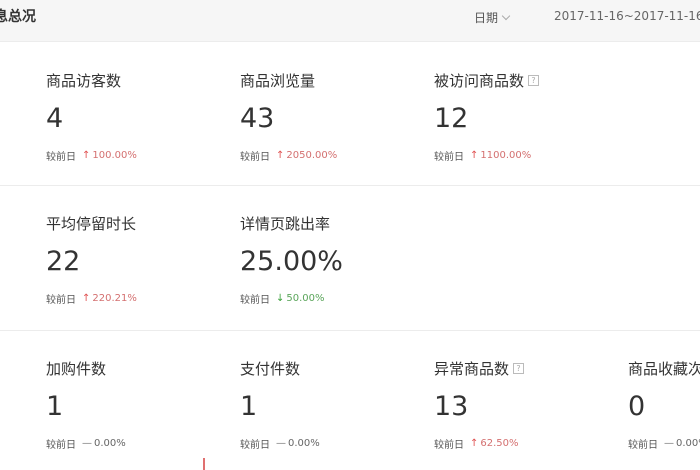  Describe the element at coordinates (270, 369) in the screenshot. I see `metric-label: 支付件数` at that location.